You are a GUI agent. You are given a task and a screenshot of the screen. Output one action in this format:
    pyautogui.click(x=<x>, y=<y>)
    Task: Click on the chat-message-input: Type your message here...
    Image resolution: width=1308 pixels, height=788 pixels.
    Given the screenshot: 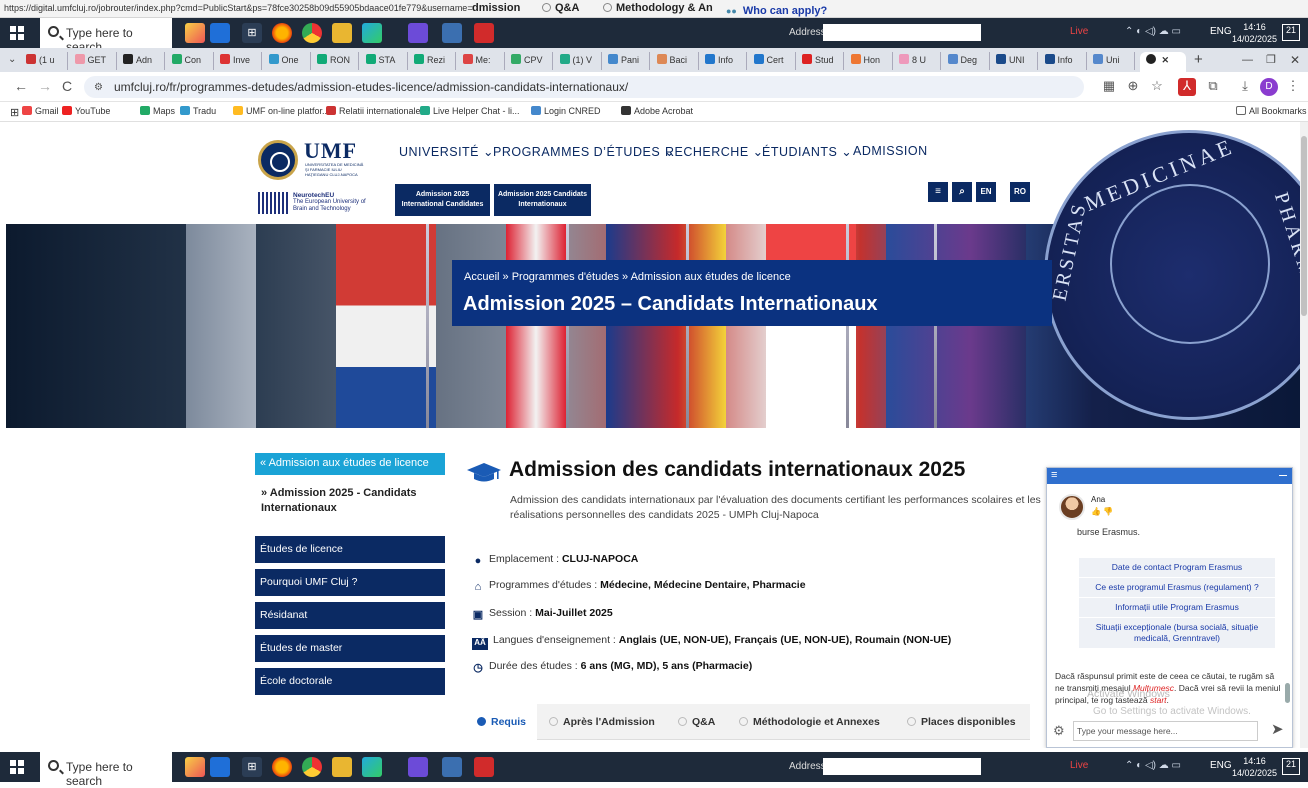 What is the action you would take?
    pyautogui.click(x=1165, y=731)
    